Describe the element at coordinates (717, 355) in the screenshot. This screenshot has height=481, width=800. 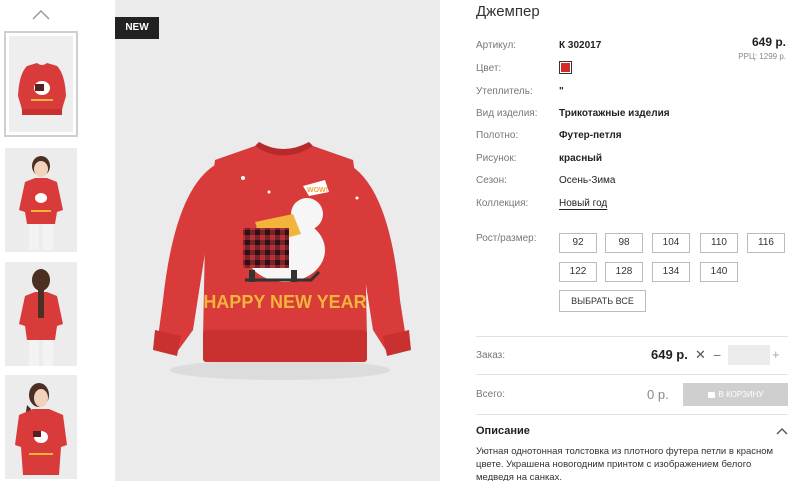
I see `decrement-button: −` at that location.